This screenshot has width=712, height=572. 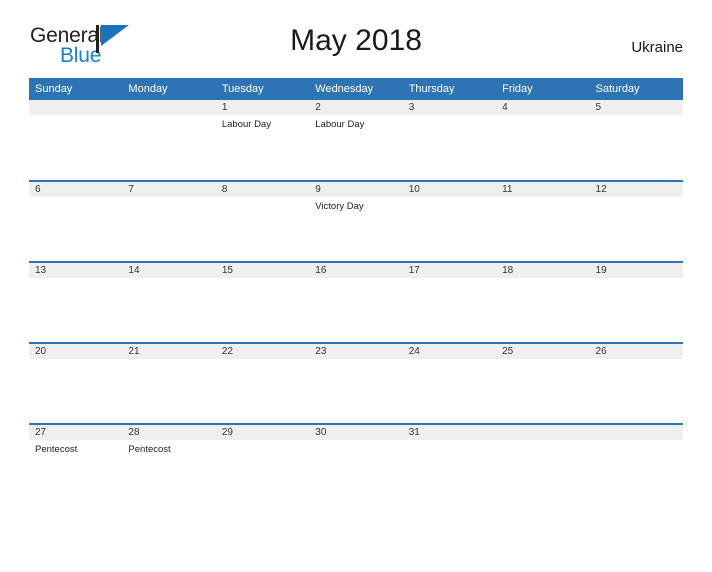 What do you see at coordinates (636, 383) in the screenshot?
I see `calendar-day-cell: 26` at bounding box center [636, 383].